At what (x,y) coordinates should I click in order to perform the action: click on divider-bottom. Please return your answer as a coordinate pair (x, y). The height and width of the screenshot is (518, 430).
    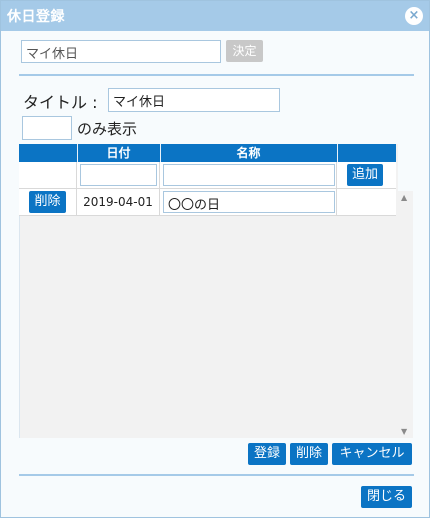
    Looking at the image, I should click on (216, 475).